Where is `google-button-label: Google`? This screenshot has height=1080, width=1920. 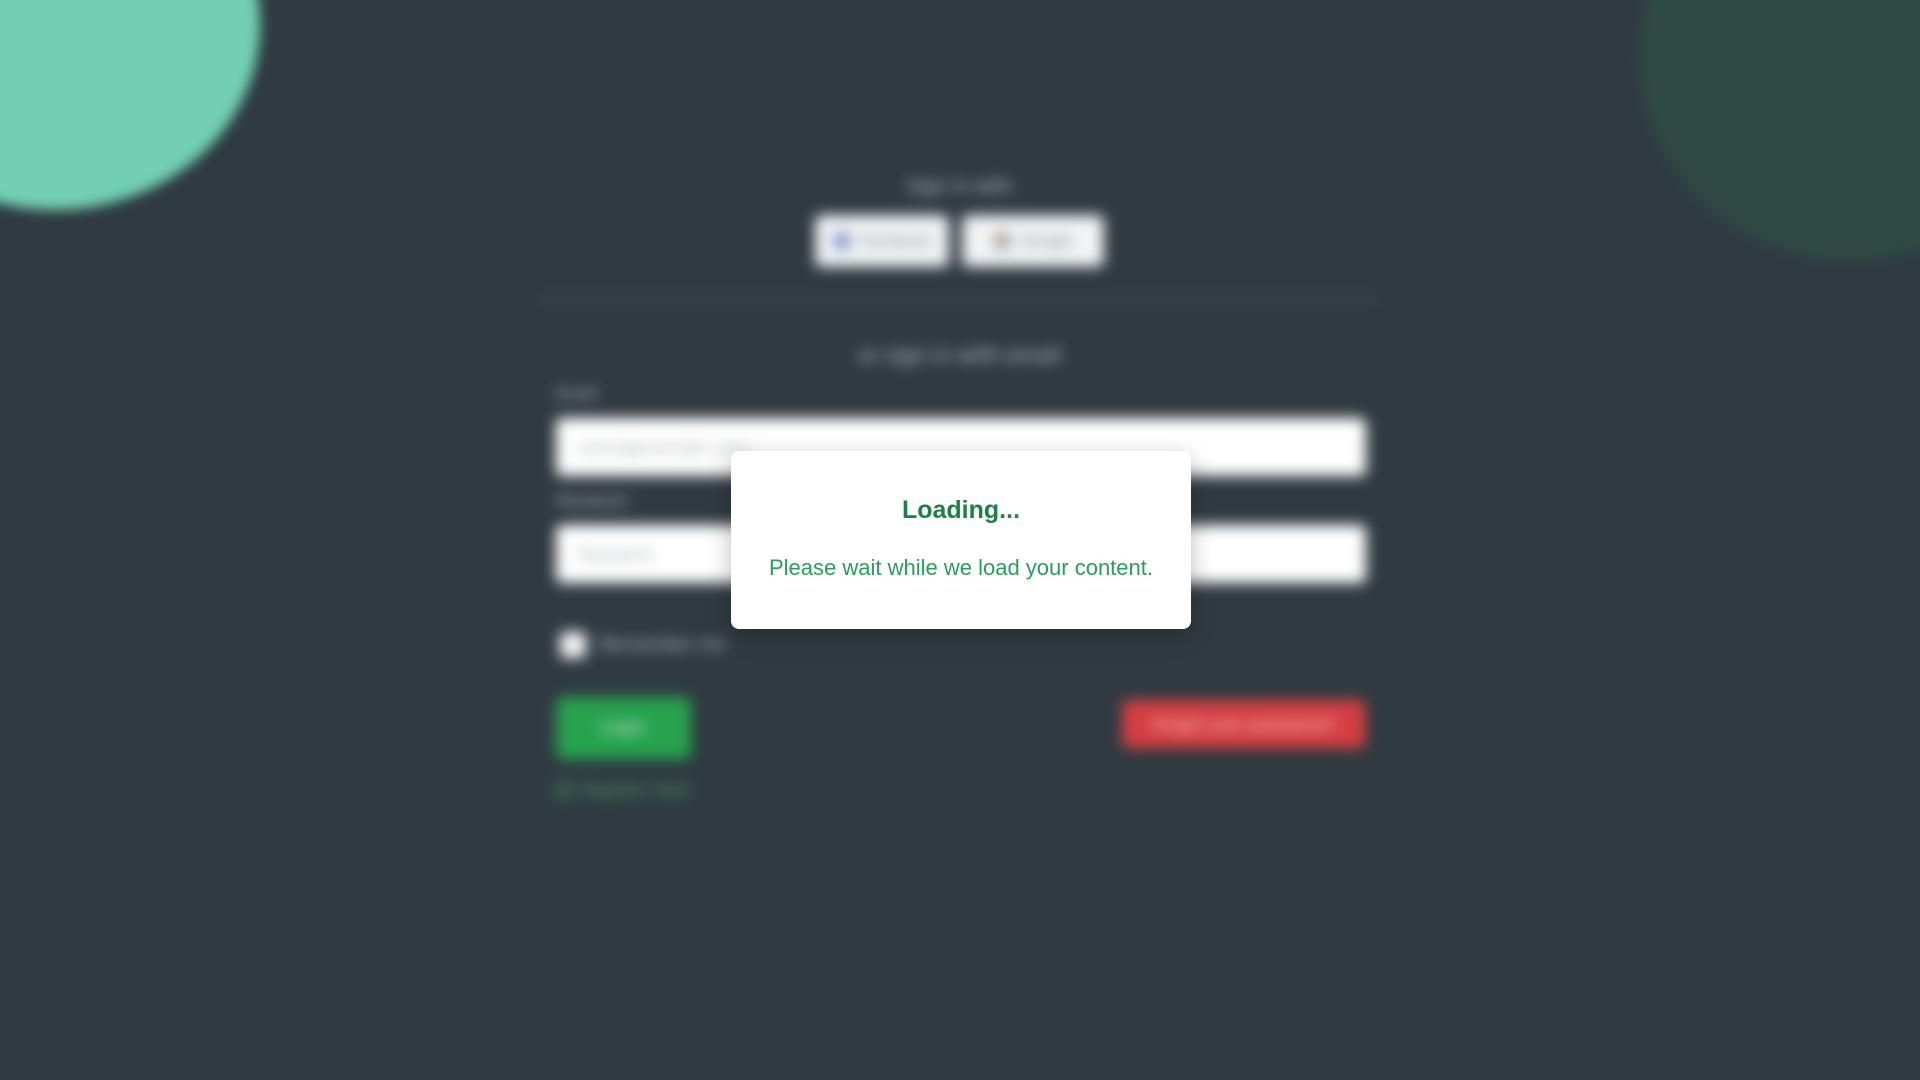 google-button-label: Google is located at coordinates (1047, 241).